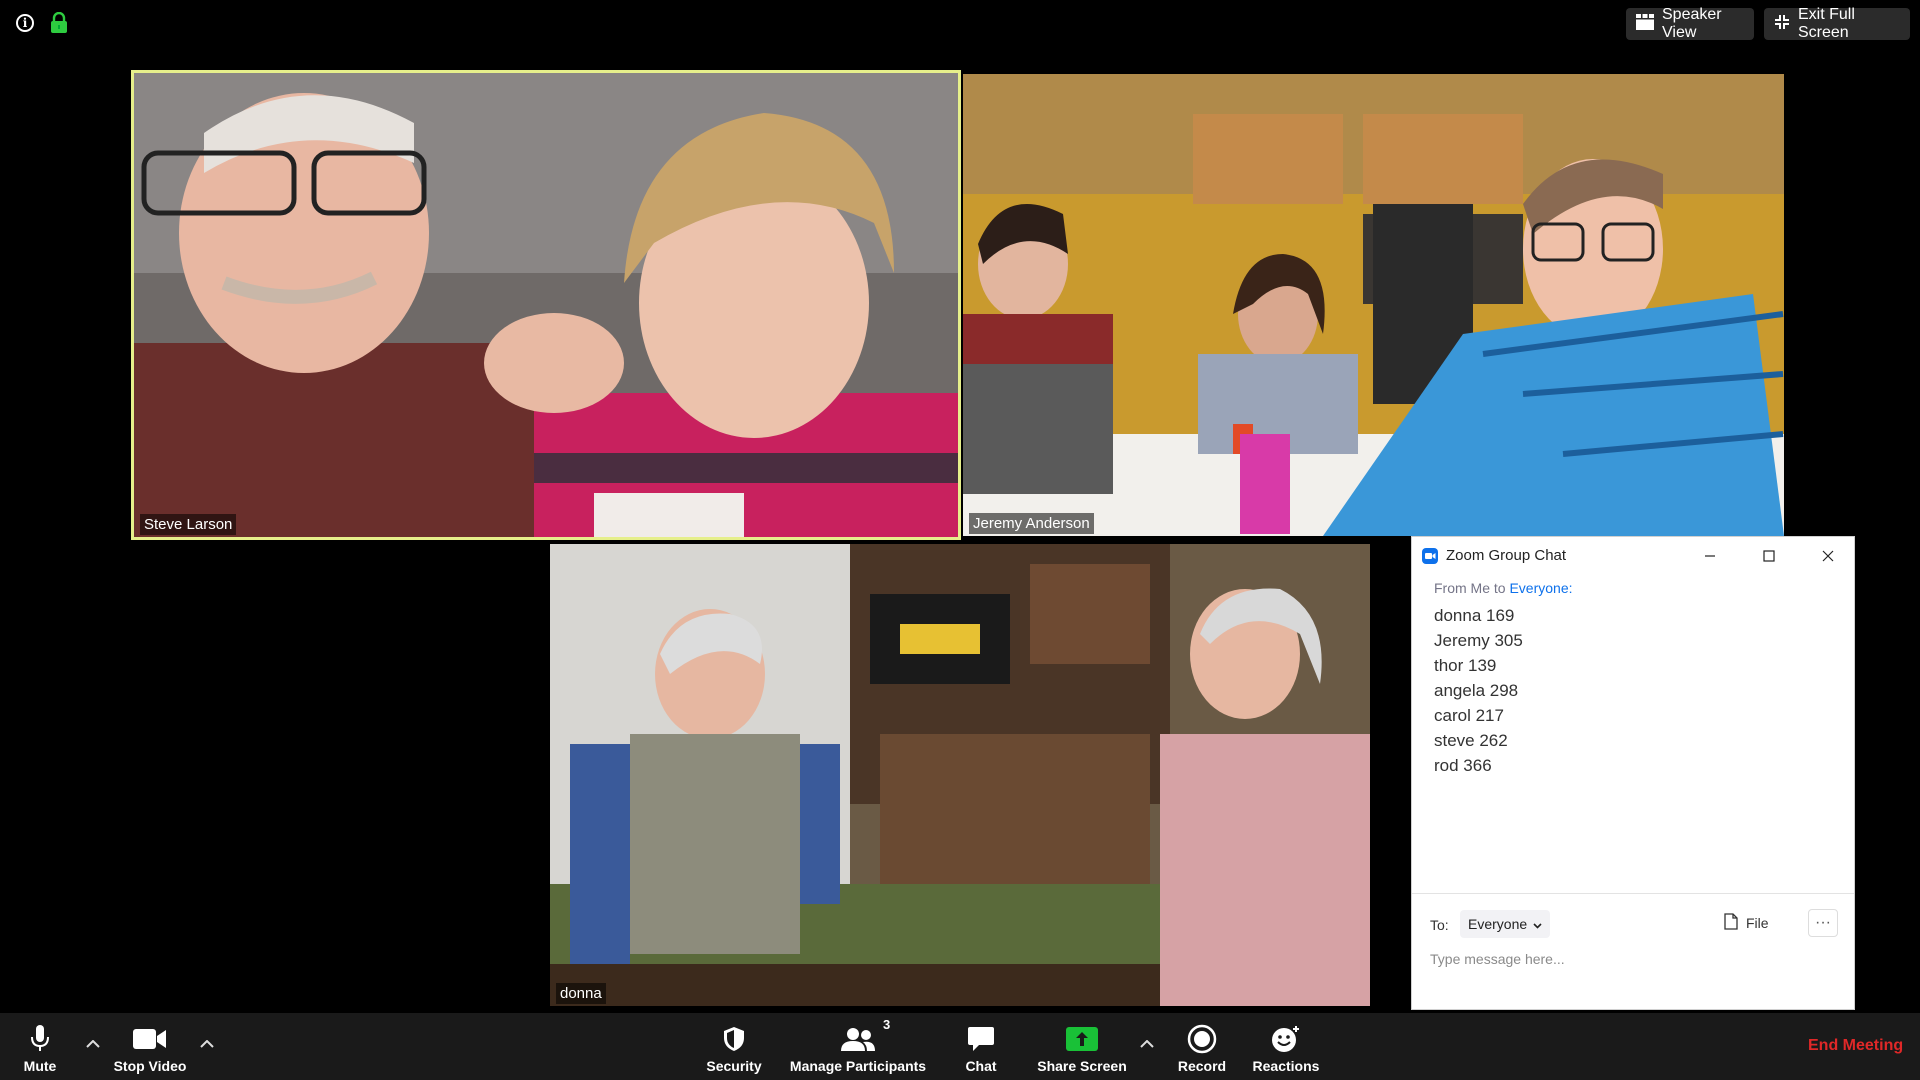 This screenshot has height=1080, width=1920. What do you see at coordinates (1537, 924) in the screenshot?
I see `chevron-down-icon` at bounding box center [1537, 924].